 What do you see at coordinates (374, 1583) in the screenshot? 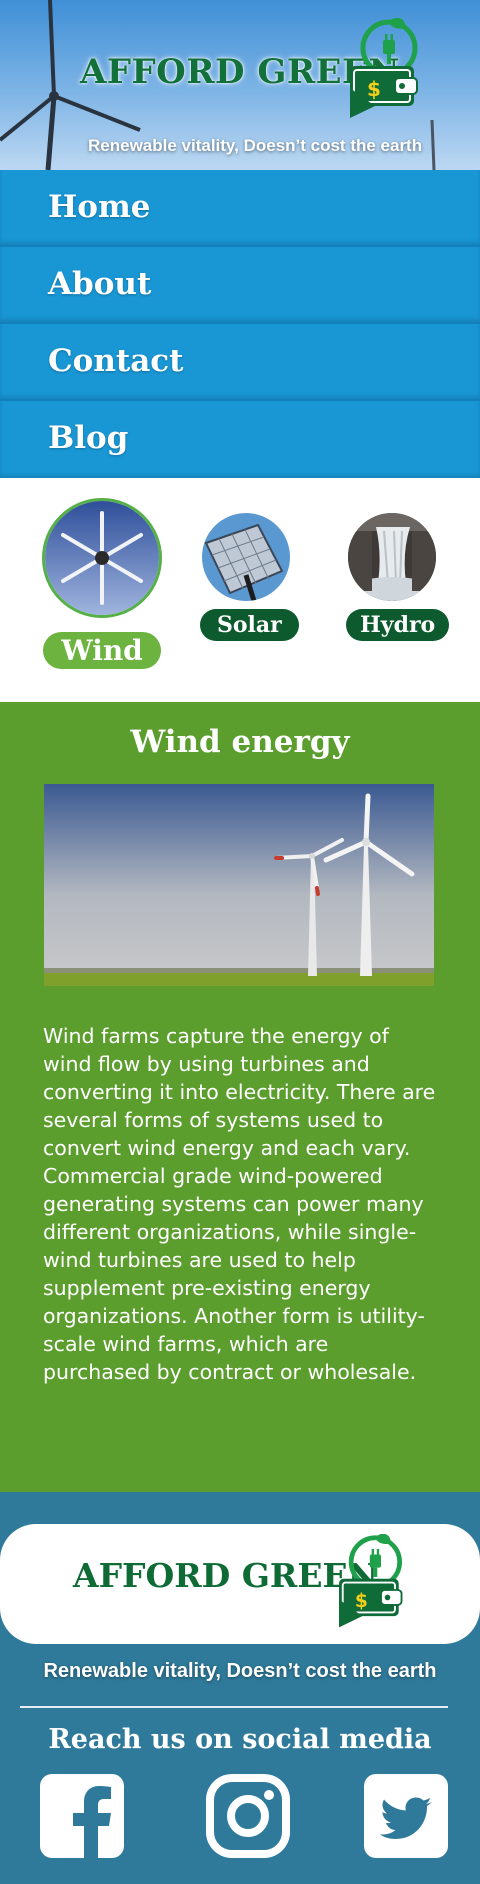
I see `footer-plug-wallet-logo-icon: $` at bounding box center [374, 1583].